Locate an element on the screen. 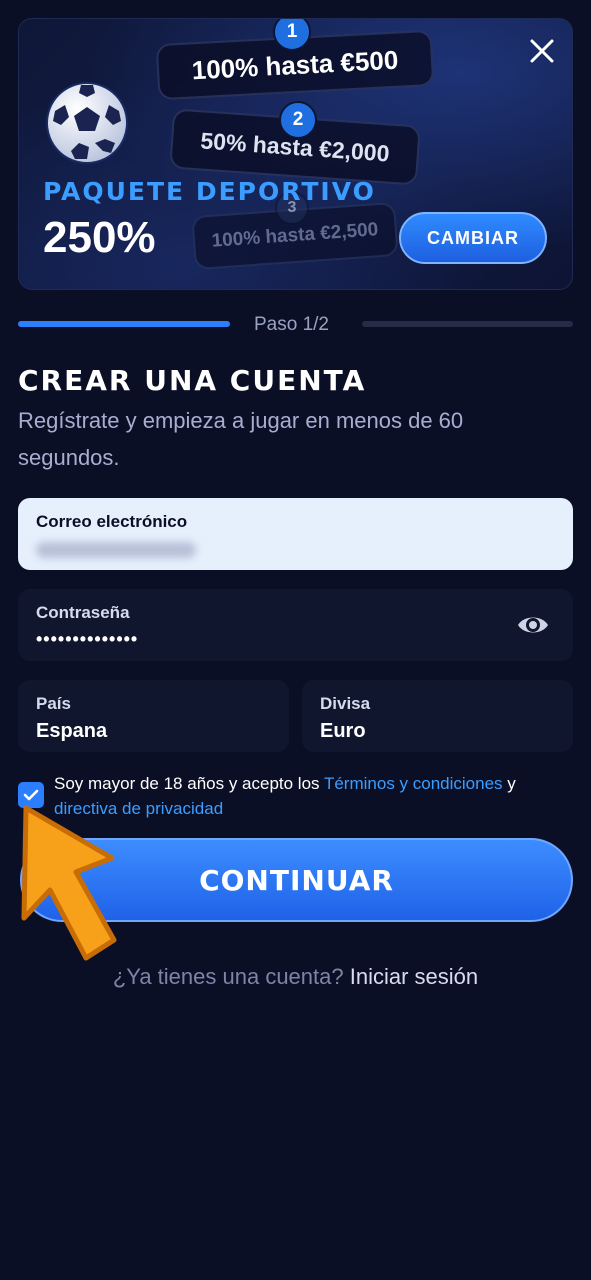 The height and width of the screenshot is (1280, 591). currency-label: Divisa is located at coordinates (345, 703).